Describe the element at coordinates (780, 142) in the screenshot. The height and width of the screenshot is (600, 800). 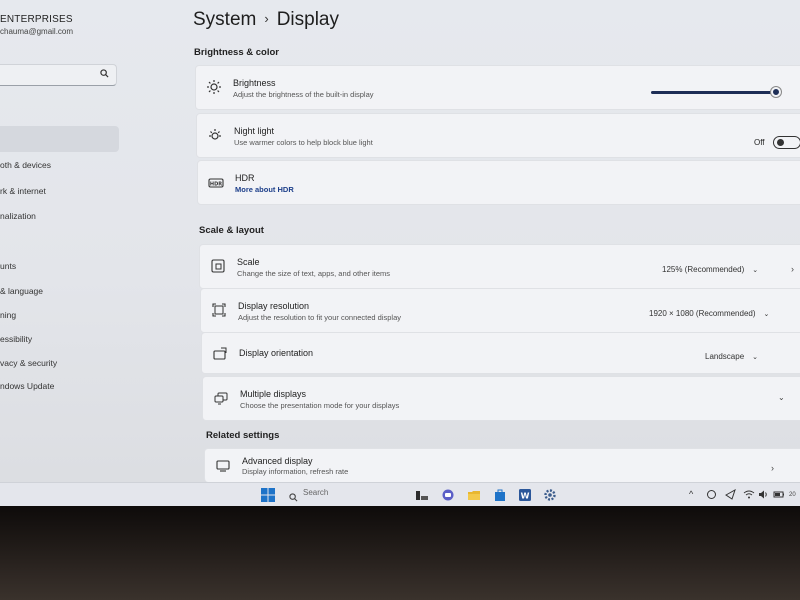
I see `toggle-knob` at that location.